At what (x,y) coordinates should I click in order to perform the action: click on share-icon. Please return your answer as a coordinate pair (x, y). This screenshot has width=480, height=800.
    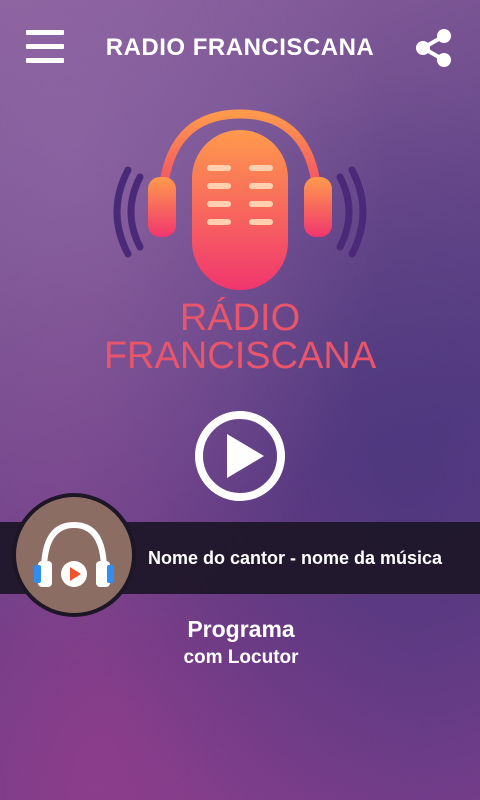
    Looking at the image, I should click on (434, 48).